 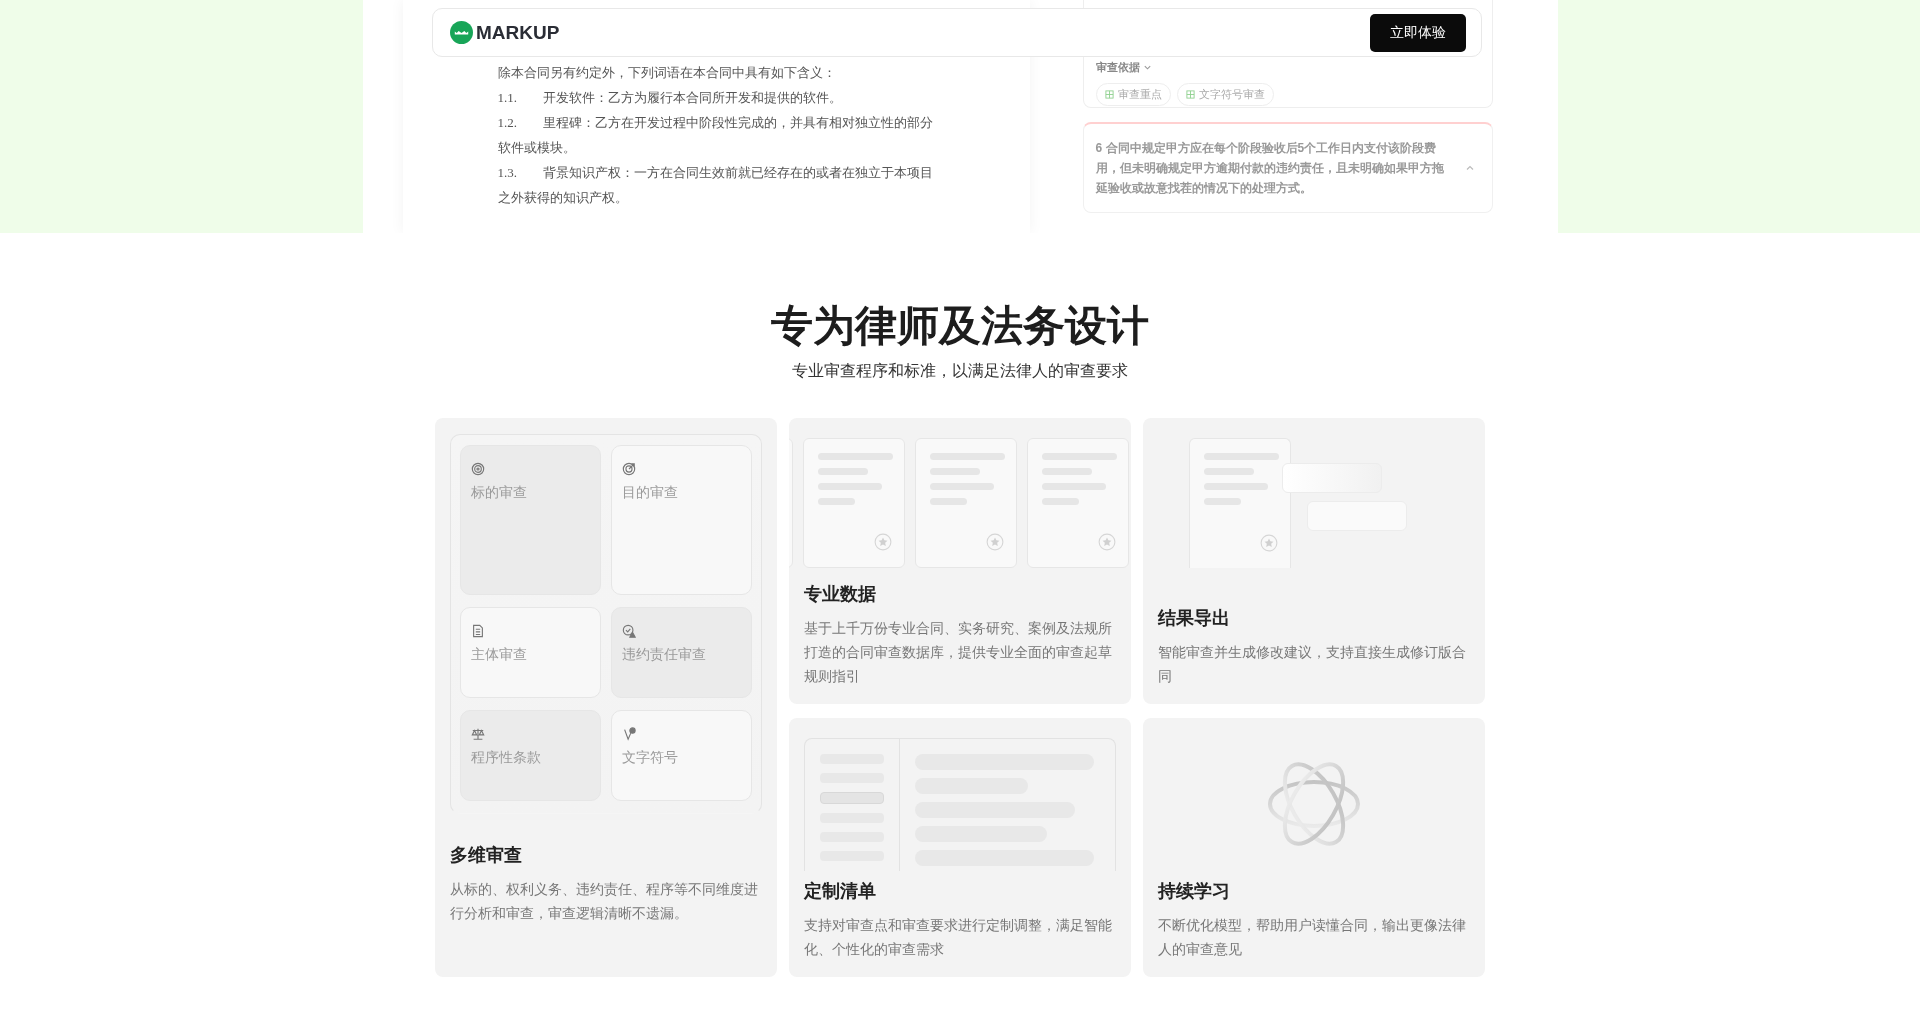 I want to click on issue-text: 6 合同中规定甲方应在每个阶段验收后5个工作日内支付该阶段费用，但未明确规定甲方逾期付款的违约责任，且未明确如果甲方拖延验收或故意找茬的情况下的处理方式。, so click(x=1270, y=168).